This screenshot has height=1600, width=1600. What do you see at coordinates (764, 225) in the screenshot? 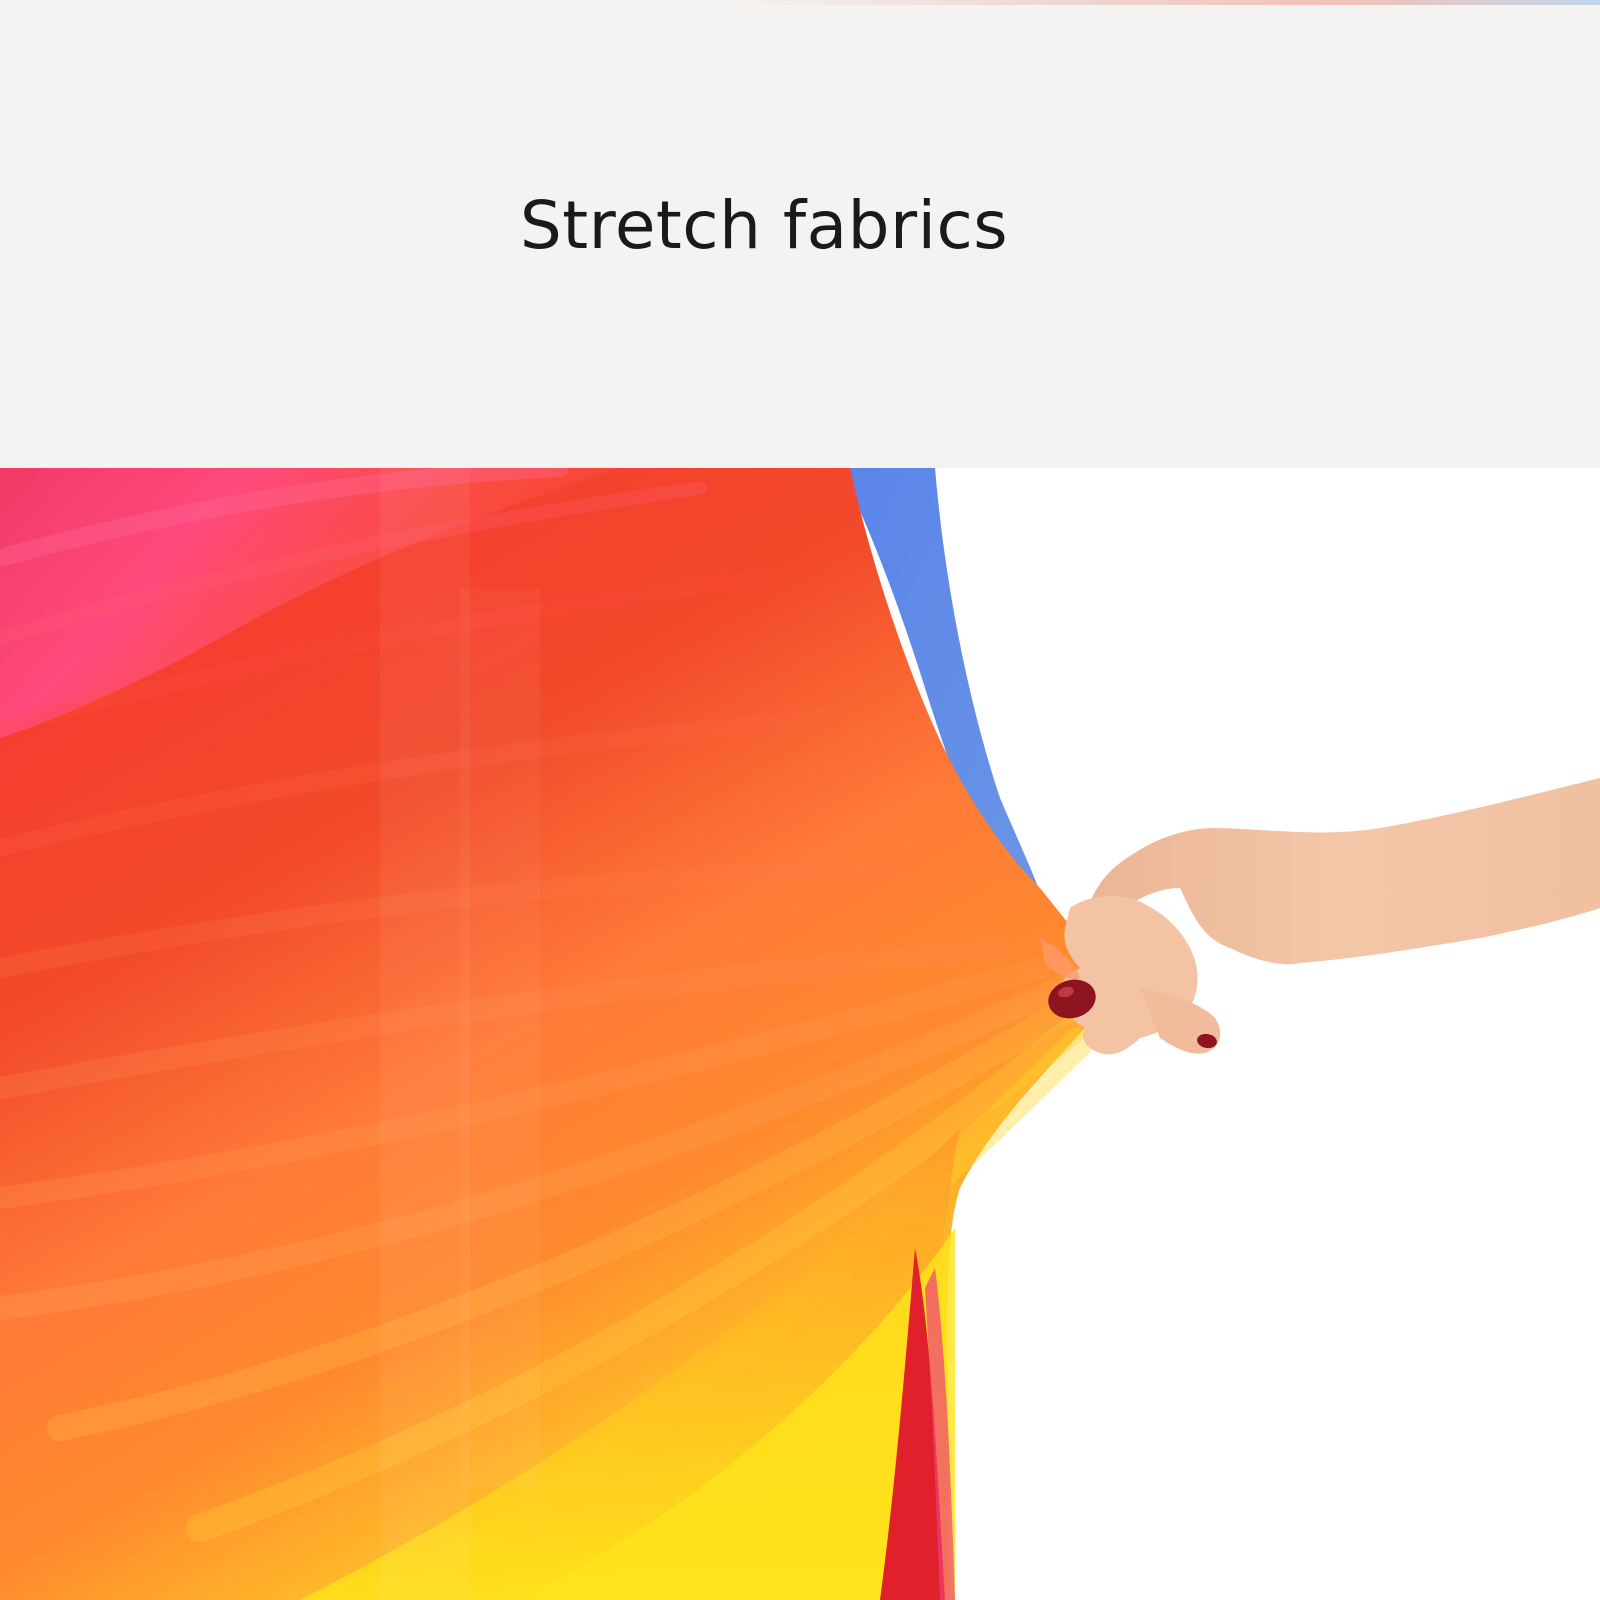
I see `page-title: Stretch fabrics` at bounding box center [764, 225].